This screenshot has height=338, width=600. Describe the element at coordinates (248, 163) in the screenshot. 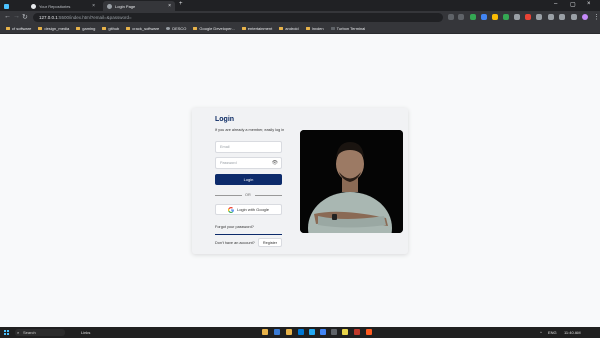

I see `password-field: Password 👁` at that location.